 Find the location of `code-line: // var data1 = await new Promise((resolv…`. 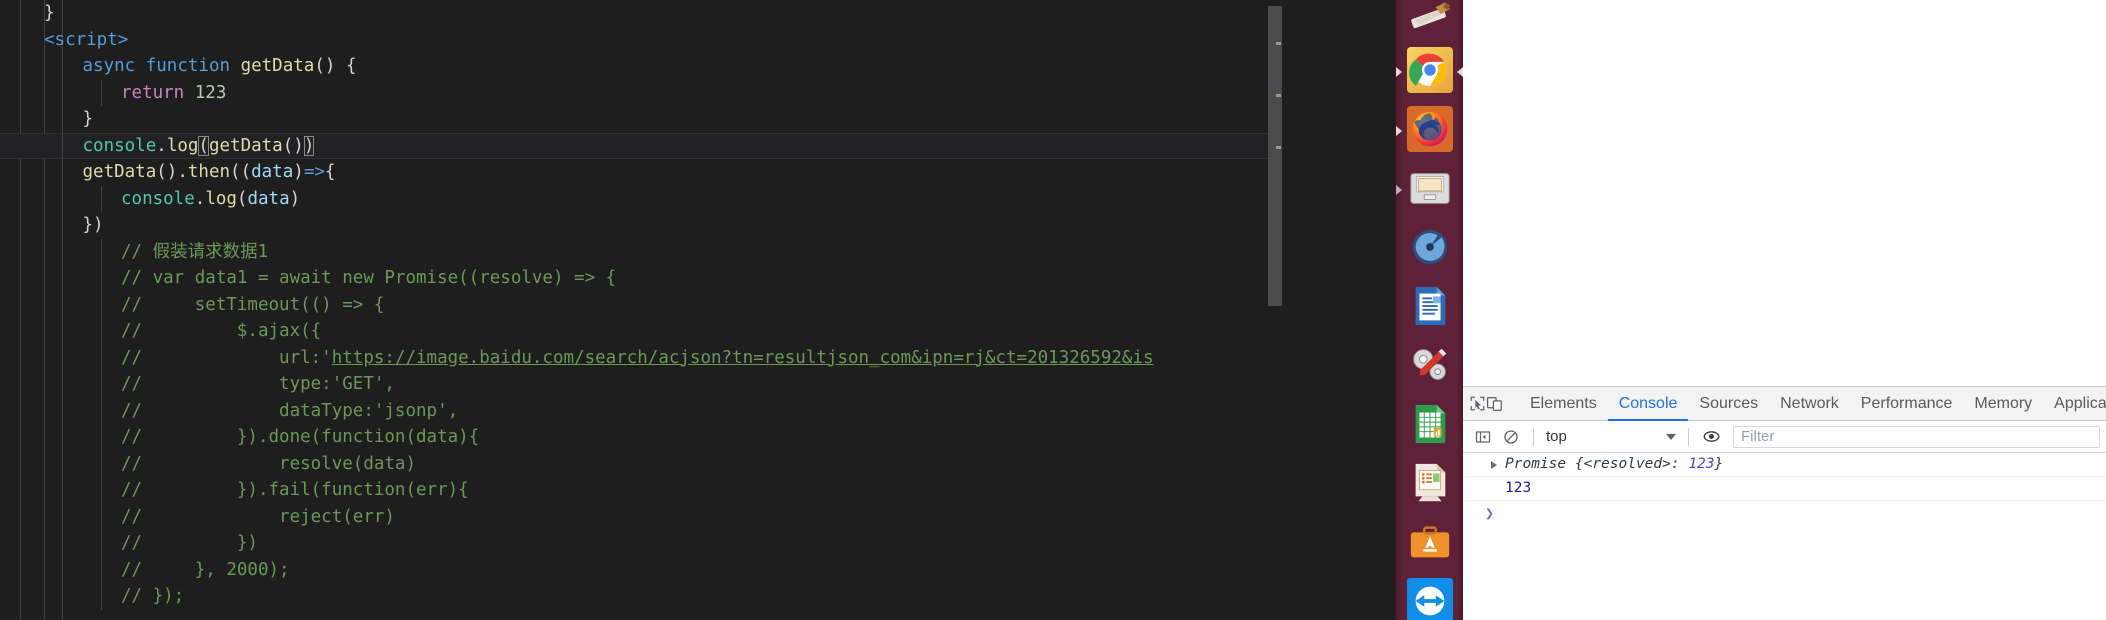

code-line: // var data1 = await new Promise((resolv… is located at coordinates (641, 278).